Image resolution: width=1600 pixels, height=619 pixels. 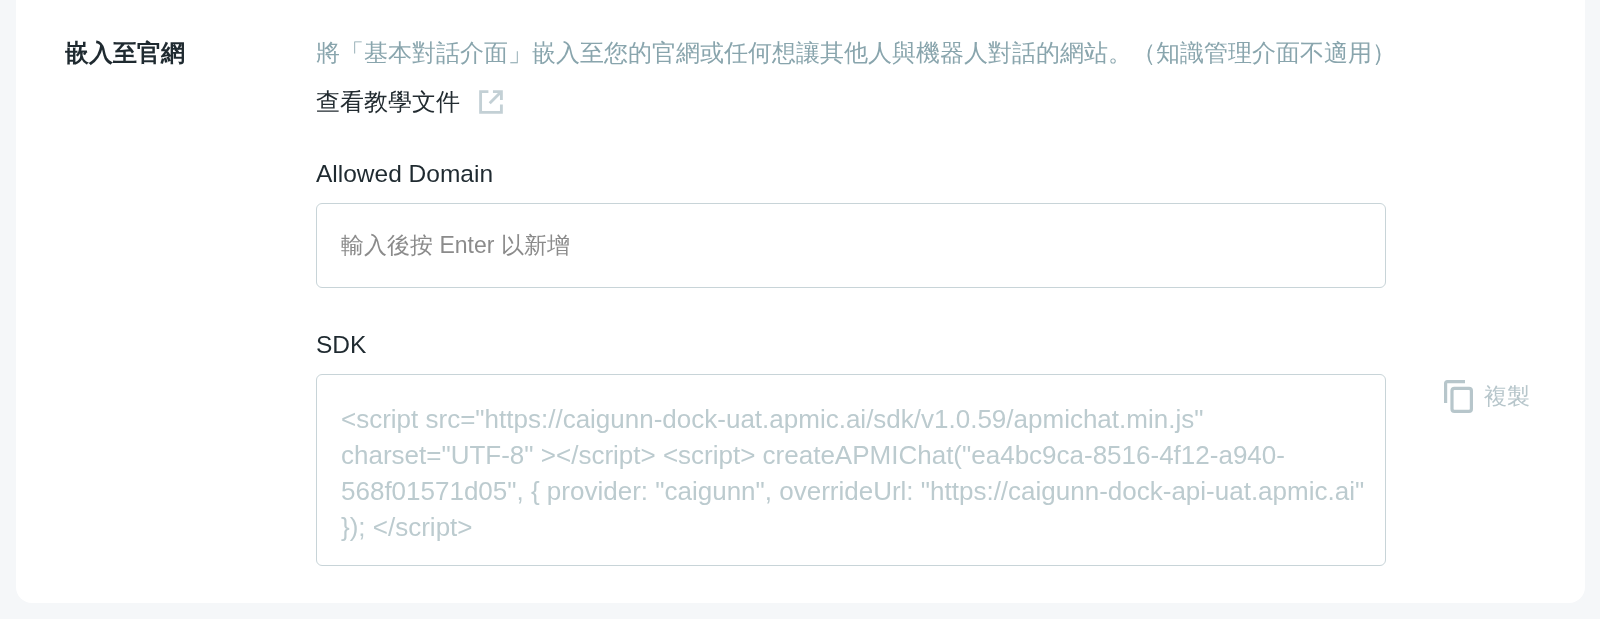 I want to click on field-label: Allowed Domain, so click(x=405, y=174).